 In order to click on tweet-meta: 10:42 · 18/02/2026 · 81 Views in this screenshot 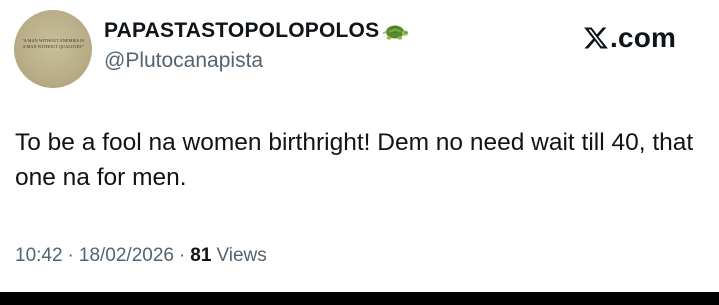, I will do `click(141, 256)`.